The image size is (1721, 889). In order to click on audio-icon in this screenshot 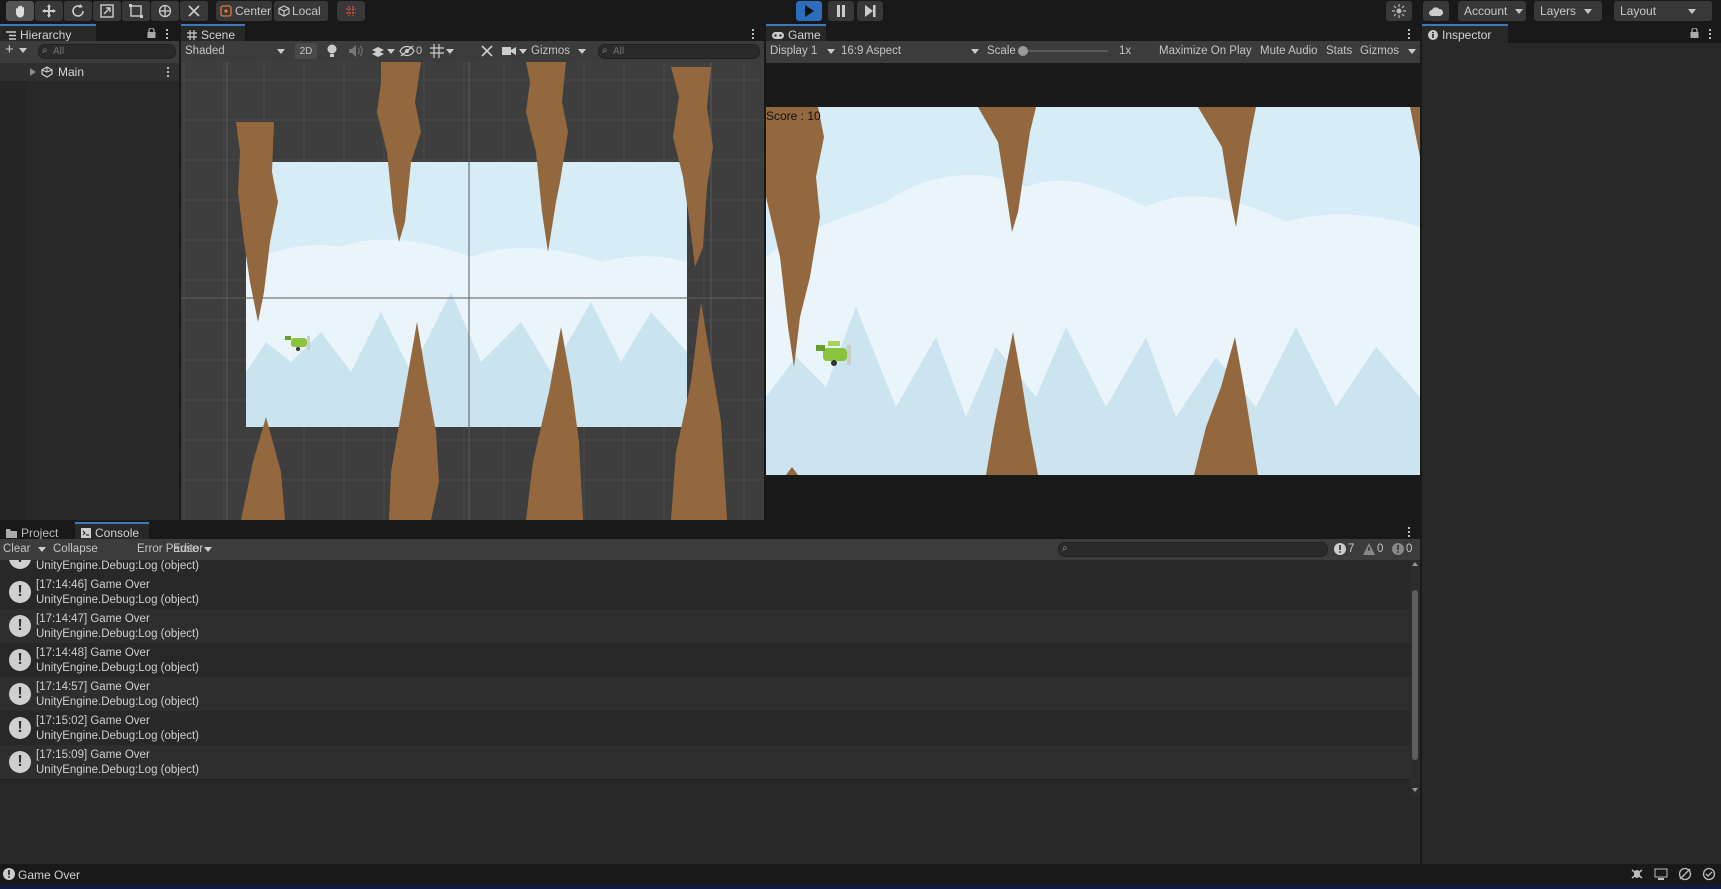, I will do `click(356, 51)`.